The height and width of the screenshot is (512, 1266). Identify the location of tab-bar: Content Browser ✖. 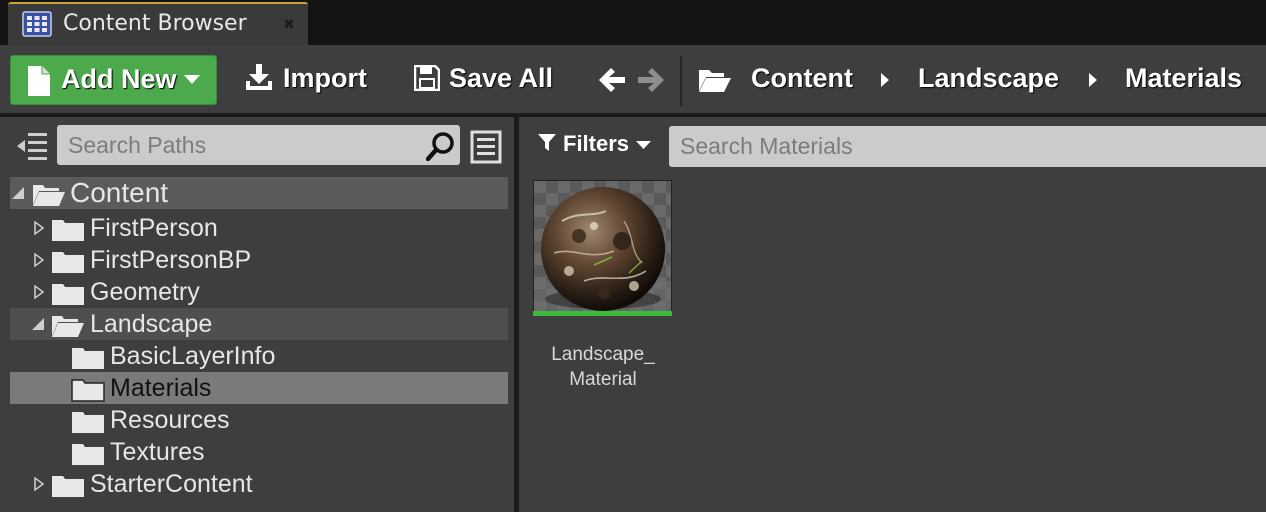
(633, 22).